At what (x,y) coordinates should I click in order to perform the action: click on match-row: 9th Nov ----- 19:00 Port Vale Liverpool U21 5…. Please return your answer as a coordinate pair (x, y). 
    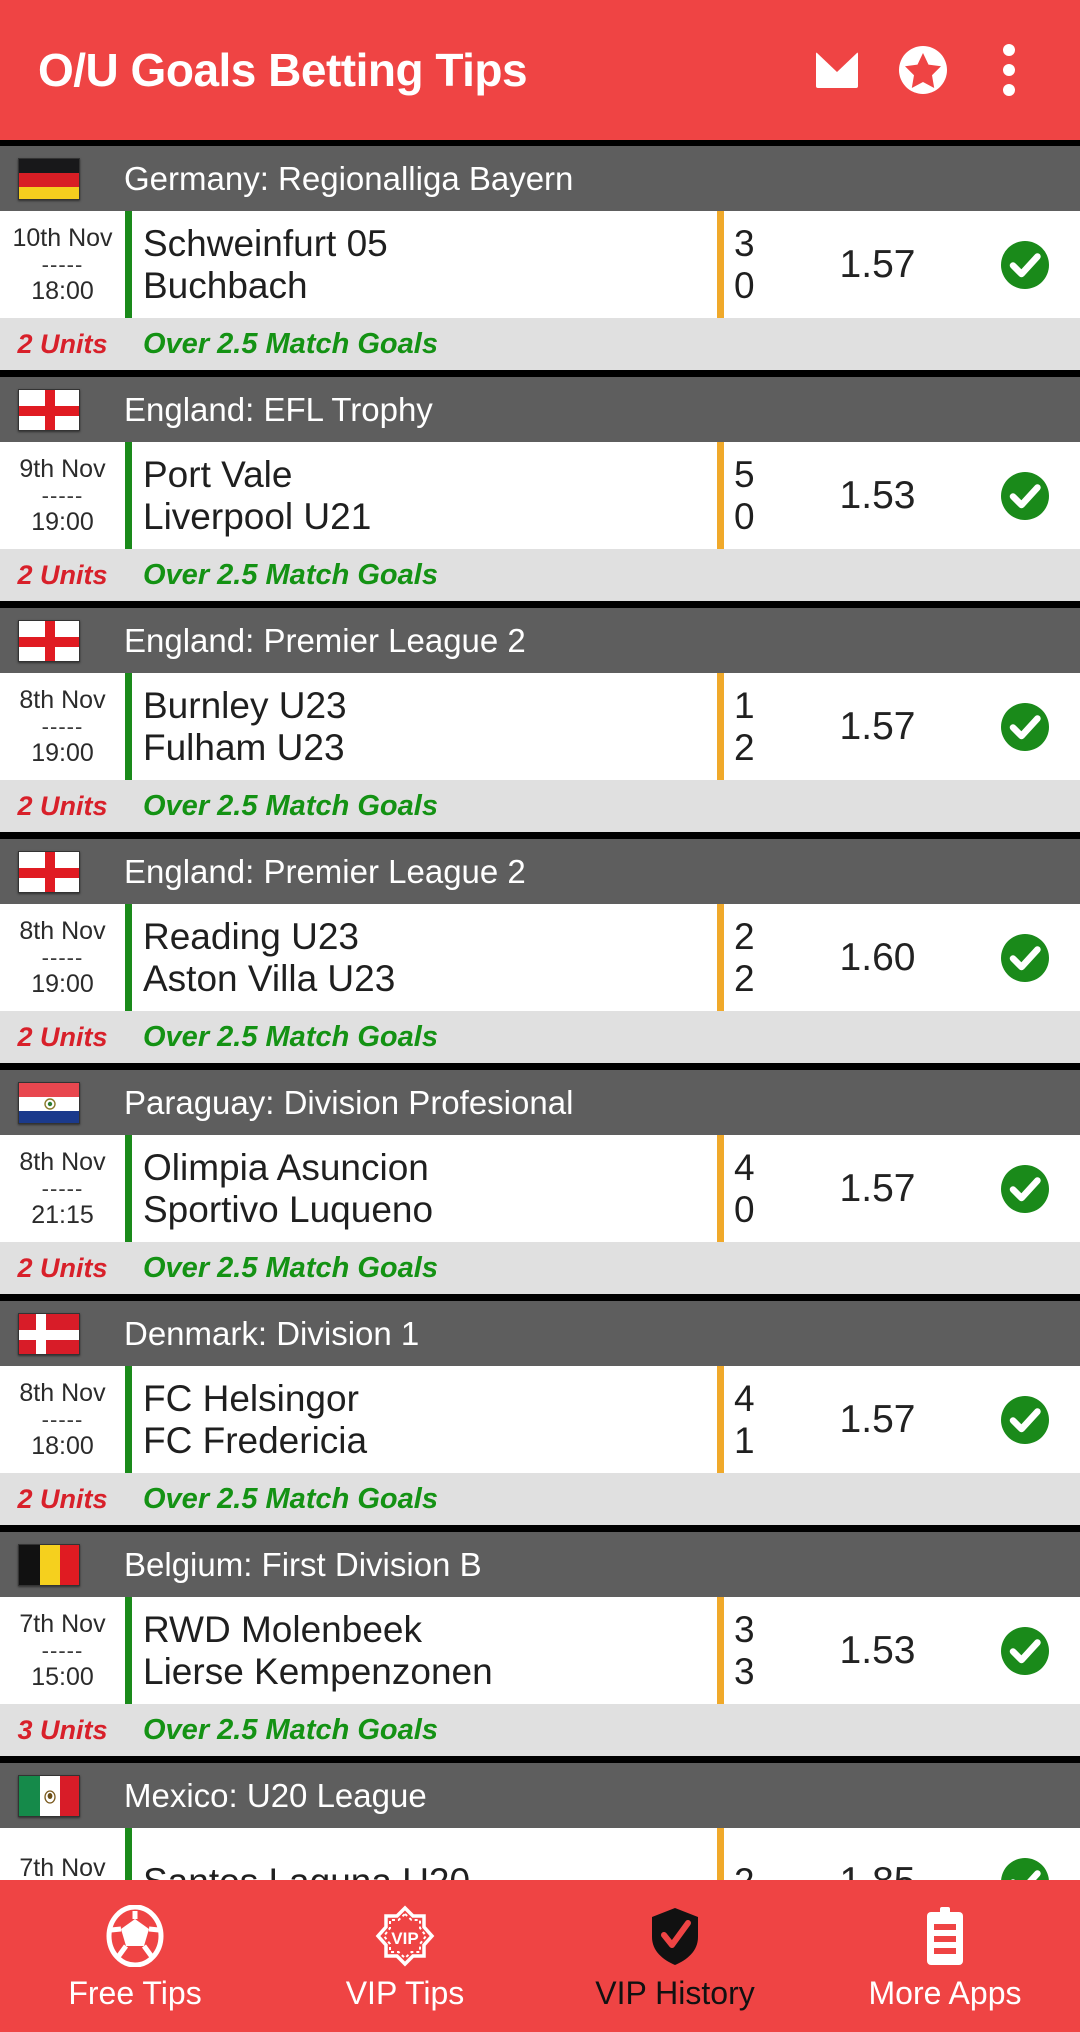
    Looking at the image, I should click on (540, 495).